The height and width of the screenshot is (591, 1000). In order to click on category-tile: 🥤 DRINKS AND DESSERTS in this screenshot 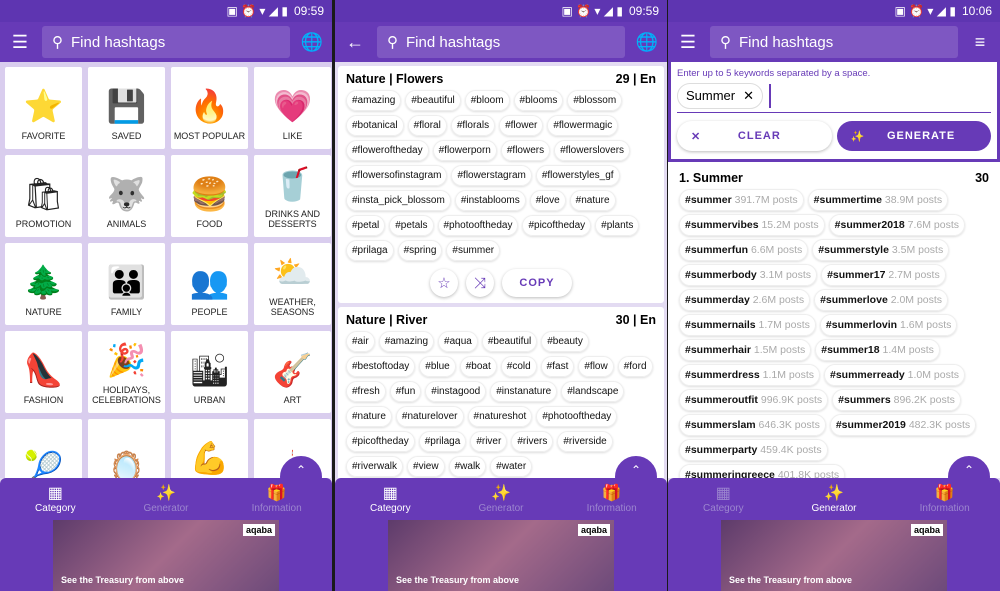, I will do `click(292, 196)`.